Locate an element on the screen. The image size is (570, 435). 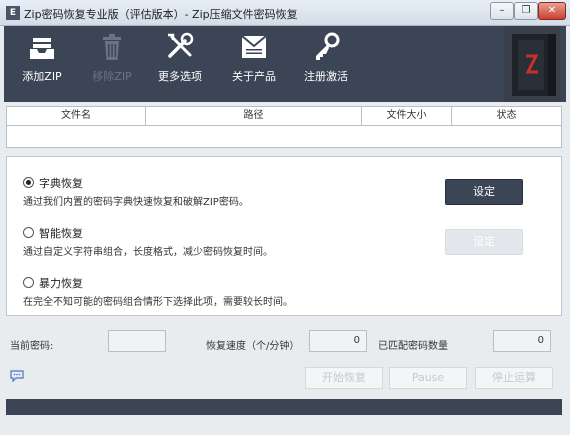
matched-field: 0 is located at coordinates (522, 341).